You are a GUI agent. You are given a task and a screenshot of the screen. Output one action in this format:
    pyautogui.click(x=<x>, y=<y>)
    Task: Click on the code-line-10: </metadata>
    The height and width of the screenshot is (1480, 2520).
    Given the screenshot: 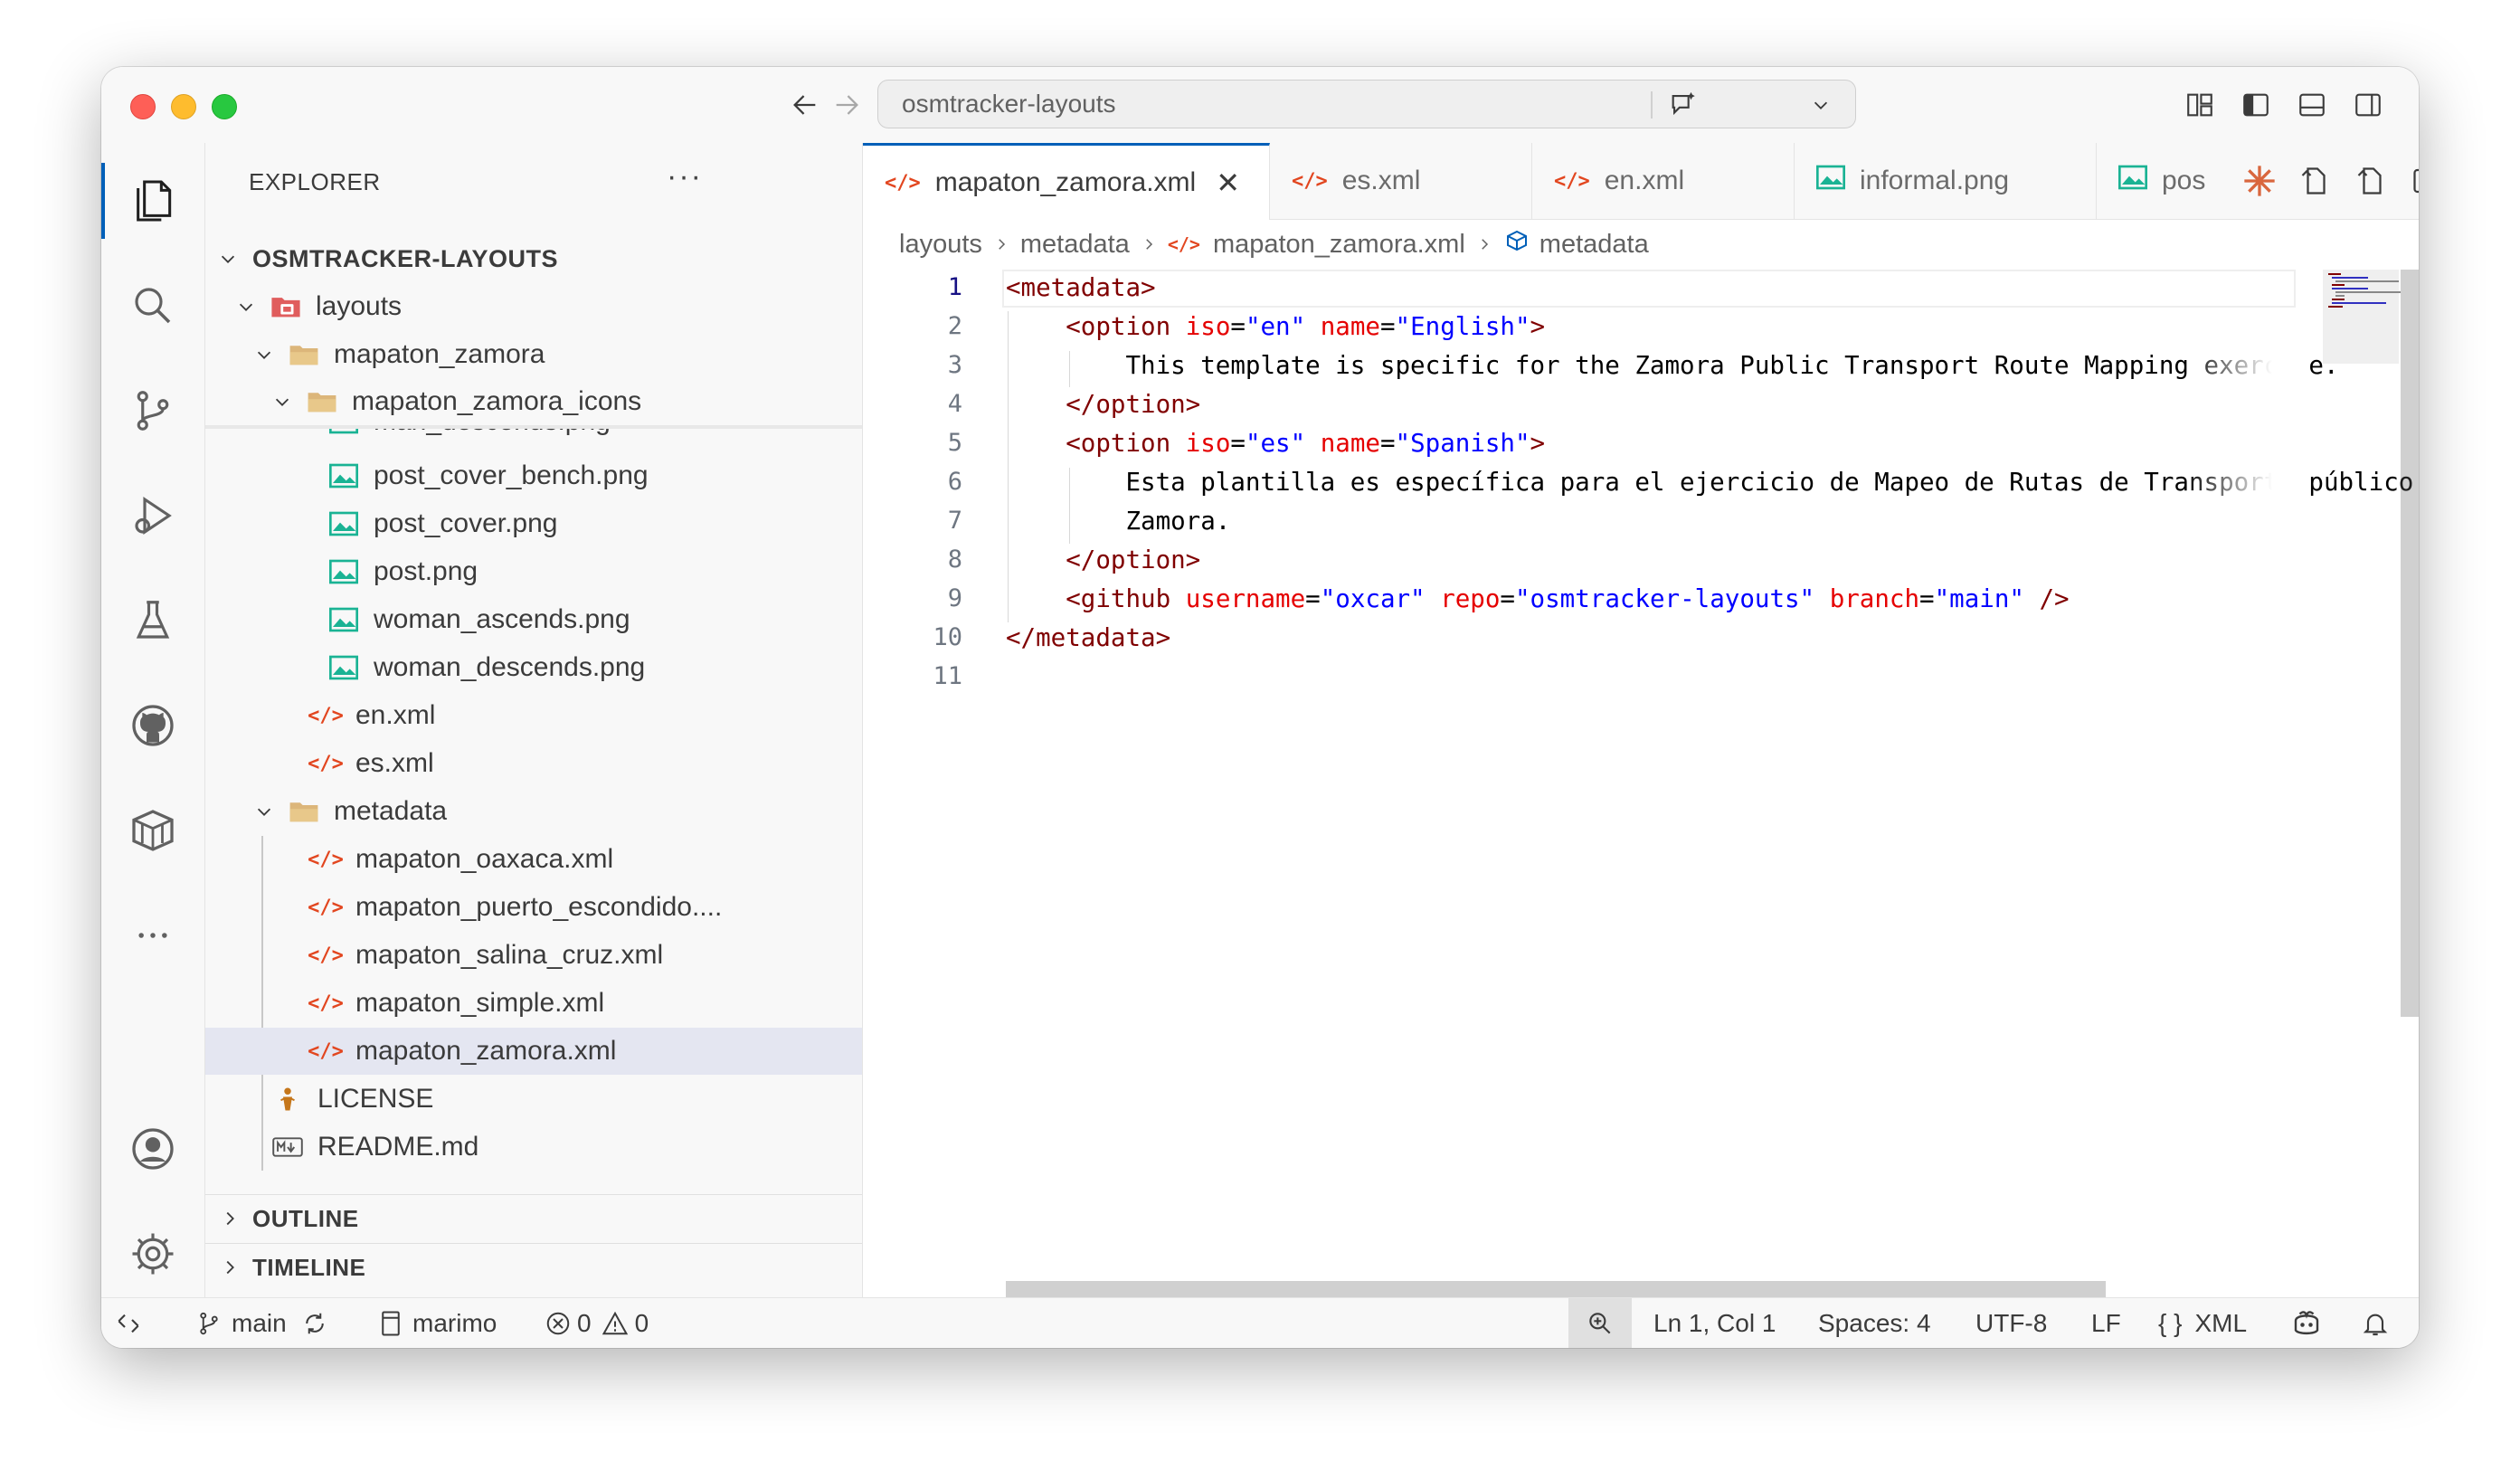 What is the action you would take?
    pyautogui.click(x=1088, y=637)
    